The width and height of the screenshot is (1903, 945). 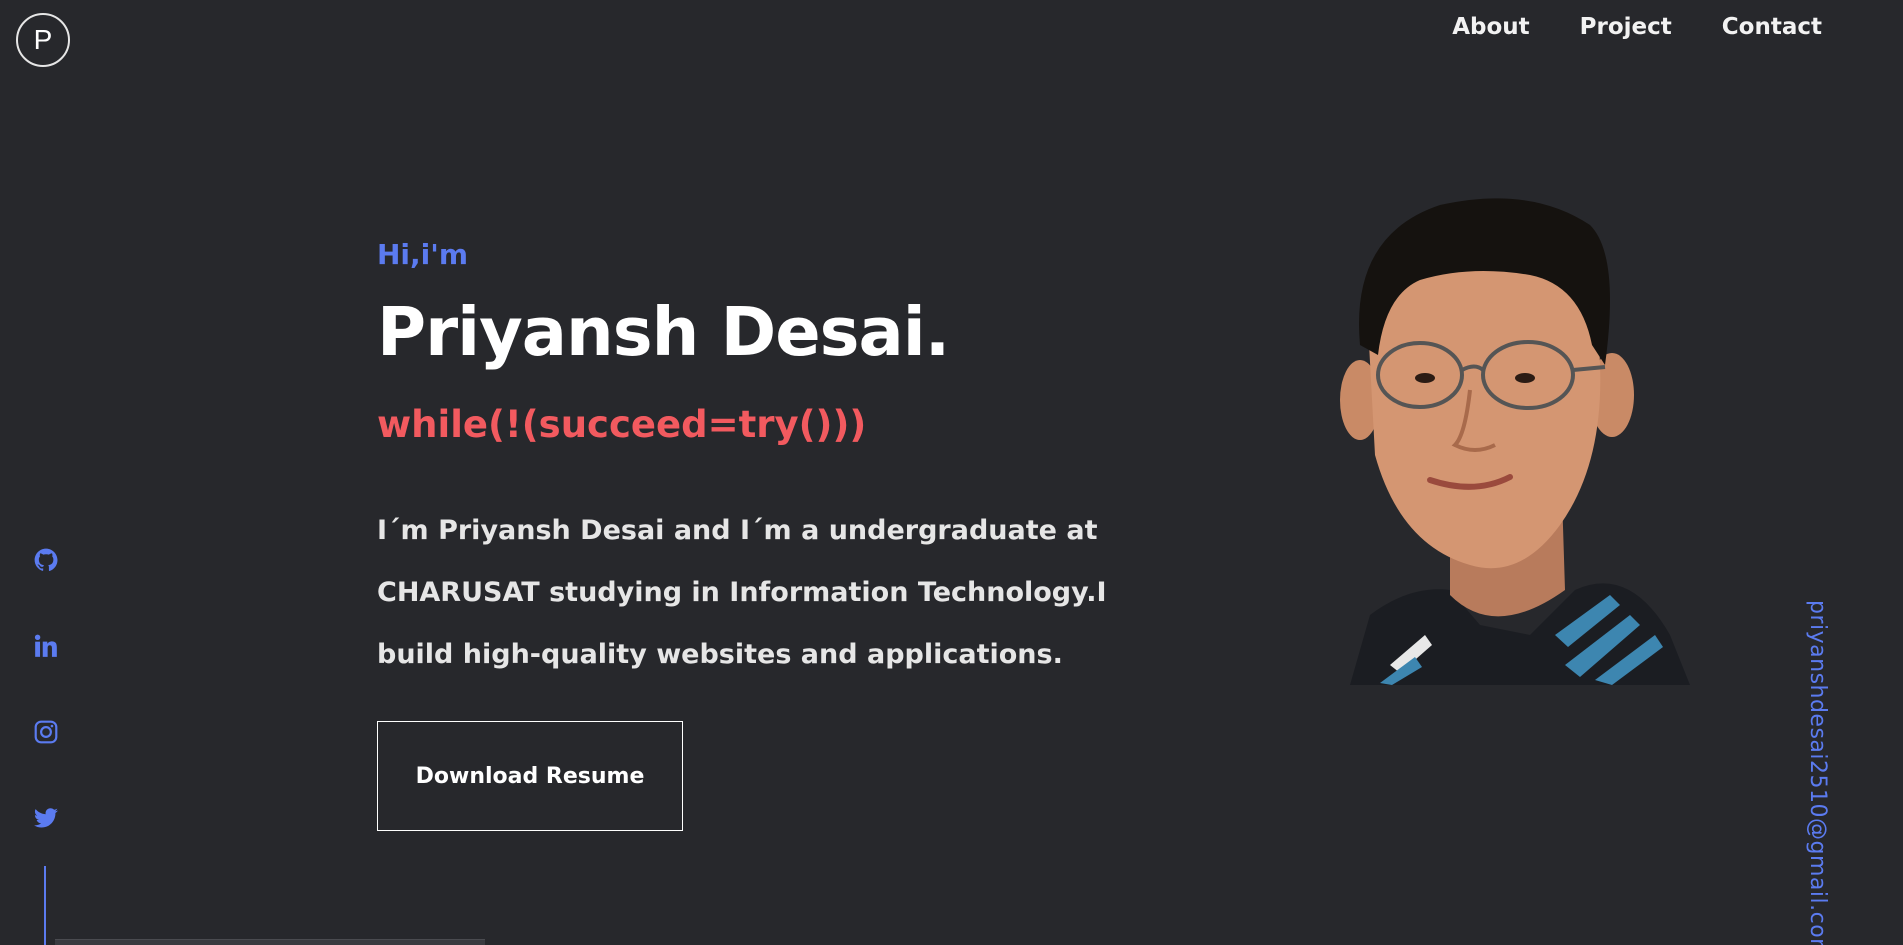 I want to click on profile-photo, so click(x=1515, y=441).